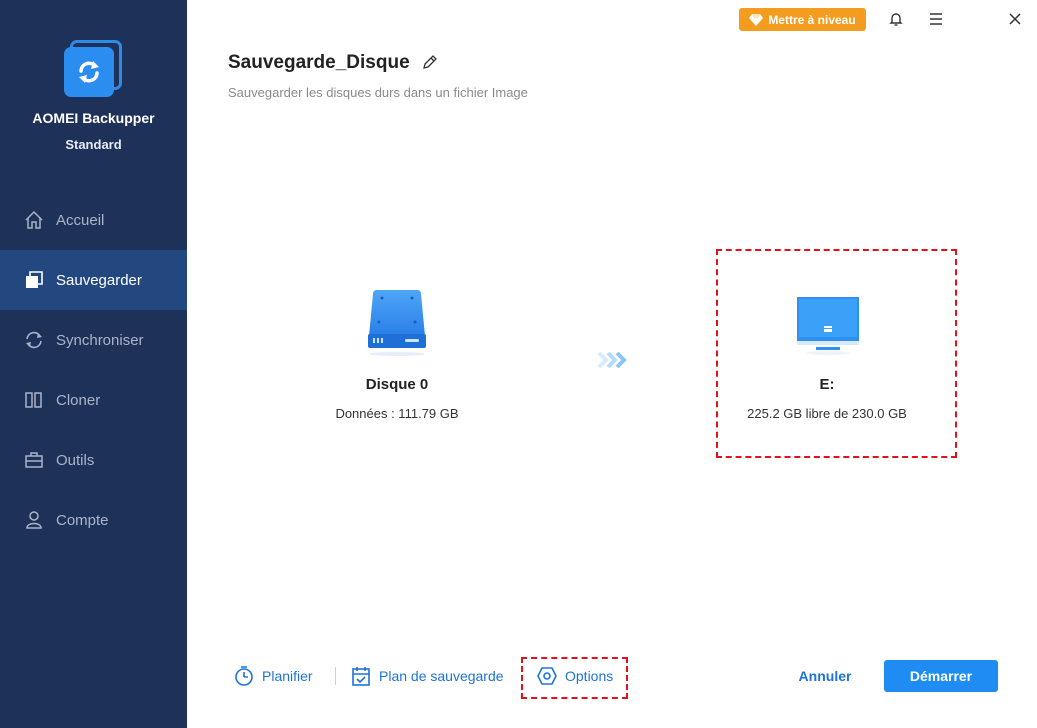 This screenshot has height=728, width=1037. I want to click on sidebar-item-sauvegarder: Sauvegarder, so click(93, 280).